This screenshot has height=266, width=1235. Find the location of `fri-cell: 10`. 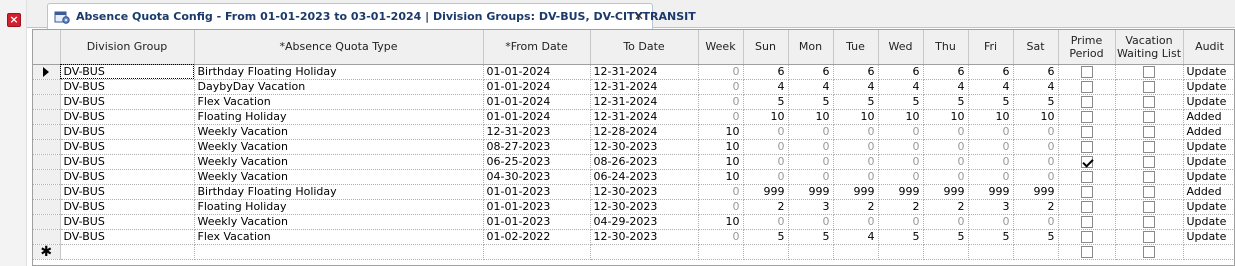

fri-cell: 10 is located at coordinates (991, 117).